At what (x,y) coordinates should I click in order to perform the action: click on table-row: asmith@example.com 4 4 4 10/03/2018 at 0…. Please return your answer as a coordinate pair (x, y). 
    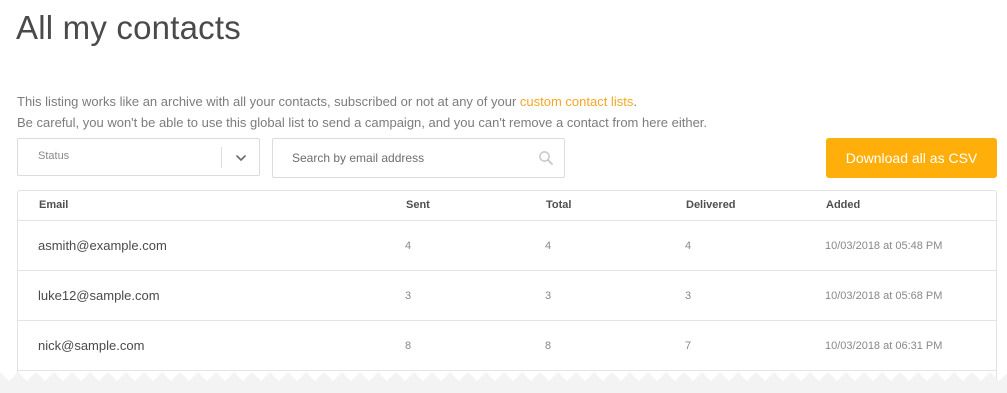
    Looking at the image, I should click on (507, 246).